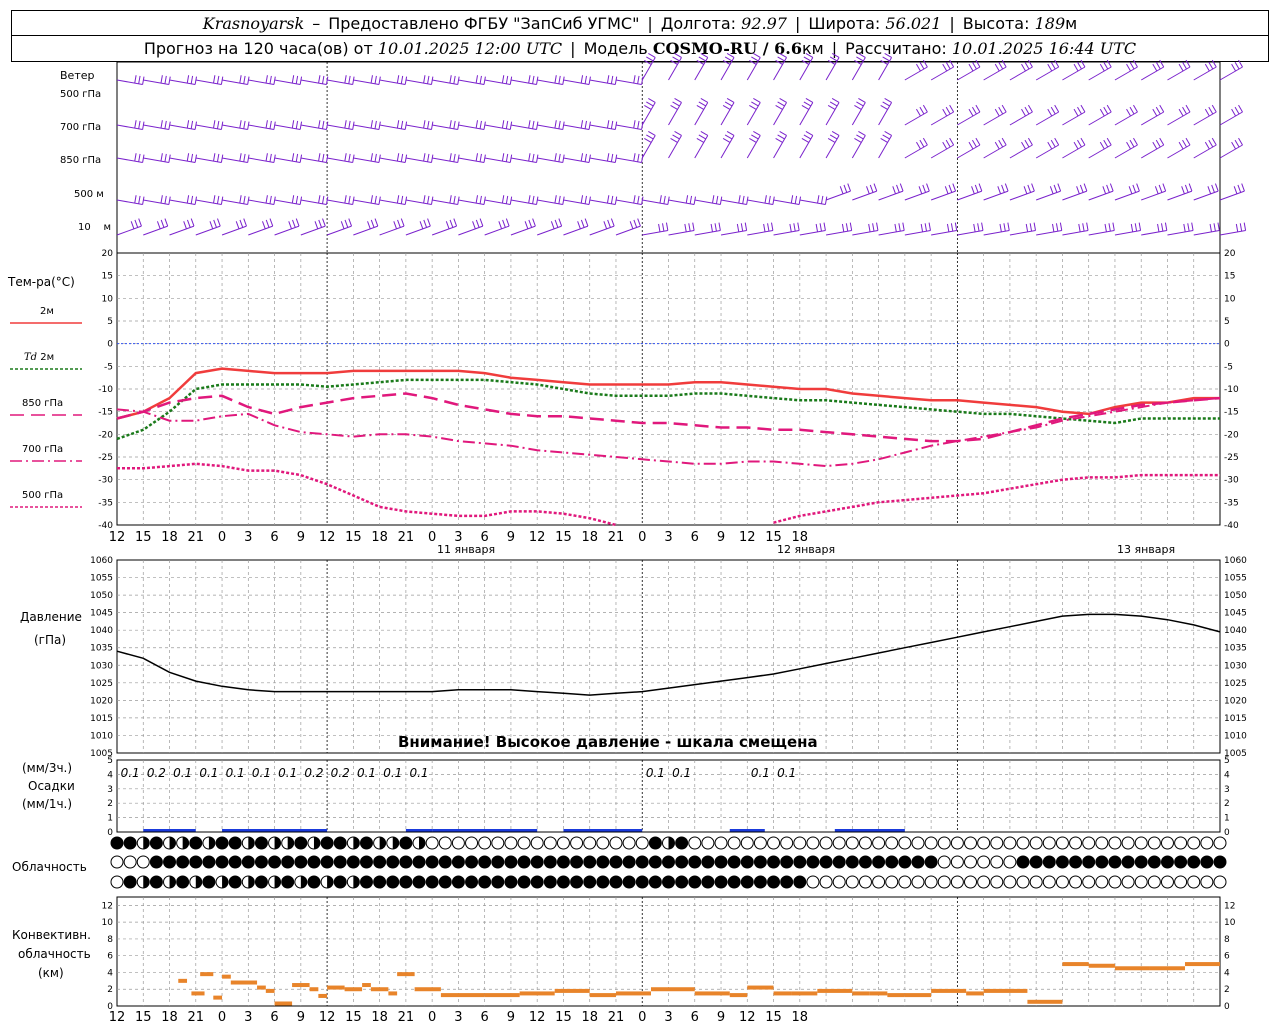 This screenshot has width=1280, height=1024. I want to click on wind-barb-500m, so click(969, 195).